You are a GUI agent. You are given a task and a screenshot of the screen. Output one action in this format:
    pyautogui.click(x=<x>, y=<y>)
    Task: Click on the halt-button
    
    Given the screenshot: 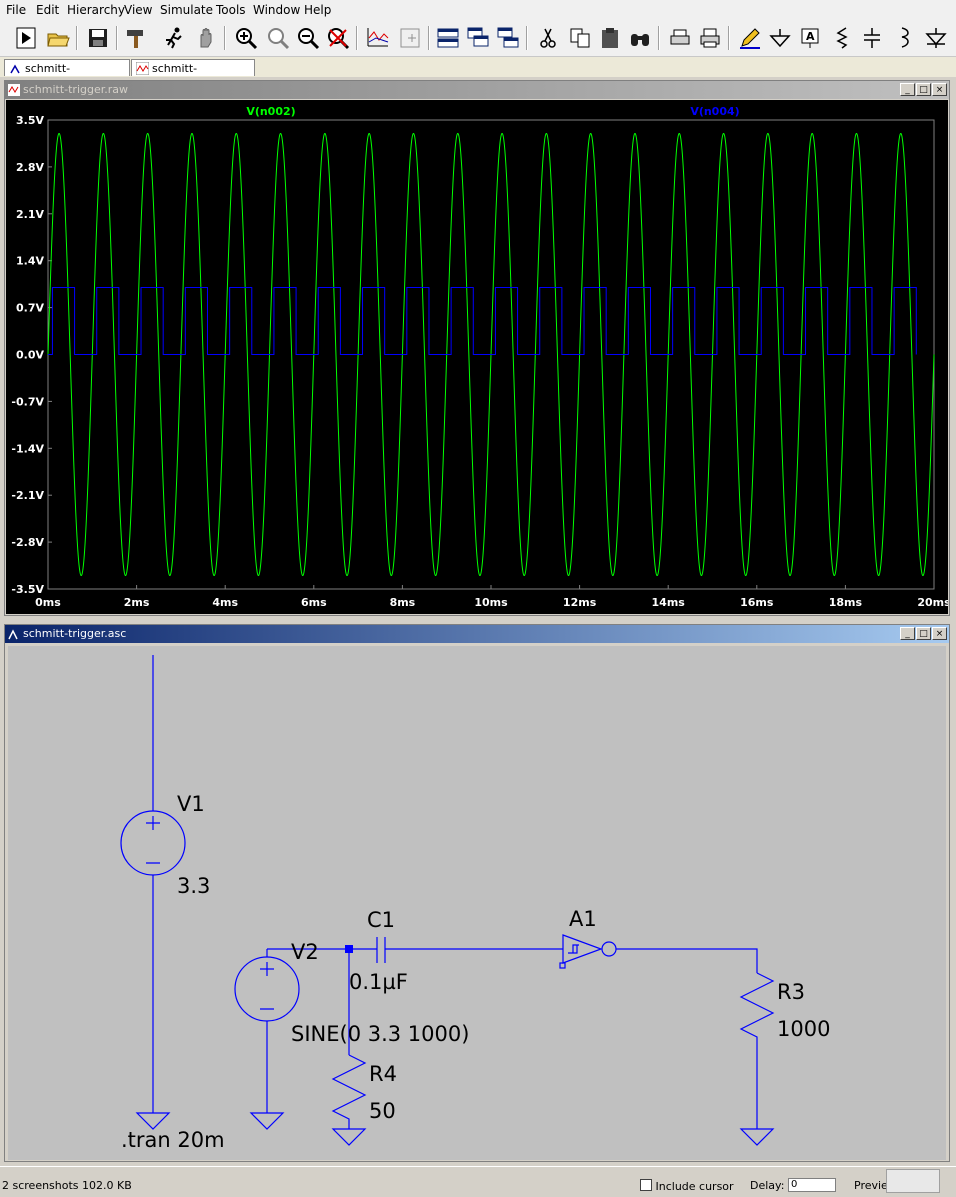 What is the action you would take?
    pyautogui.click(x=206, y=38)
    